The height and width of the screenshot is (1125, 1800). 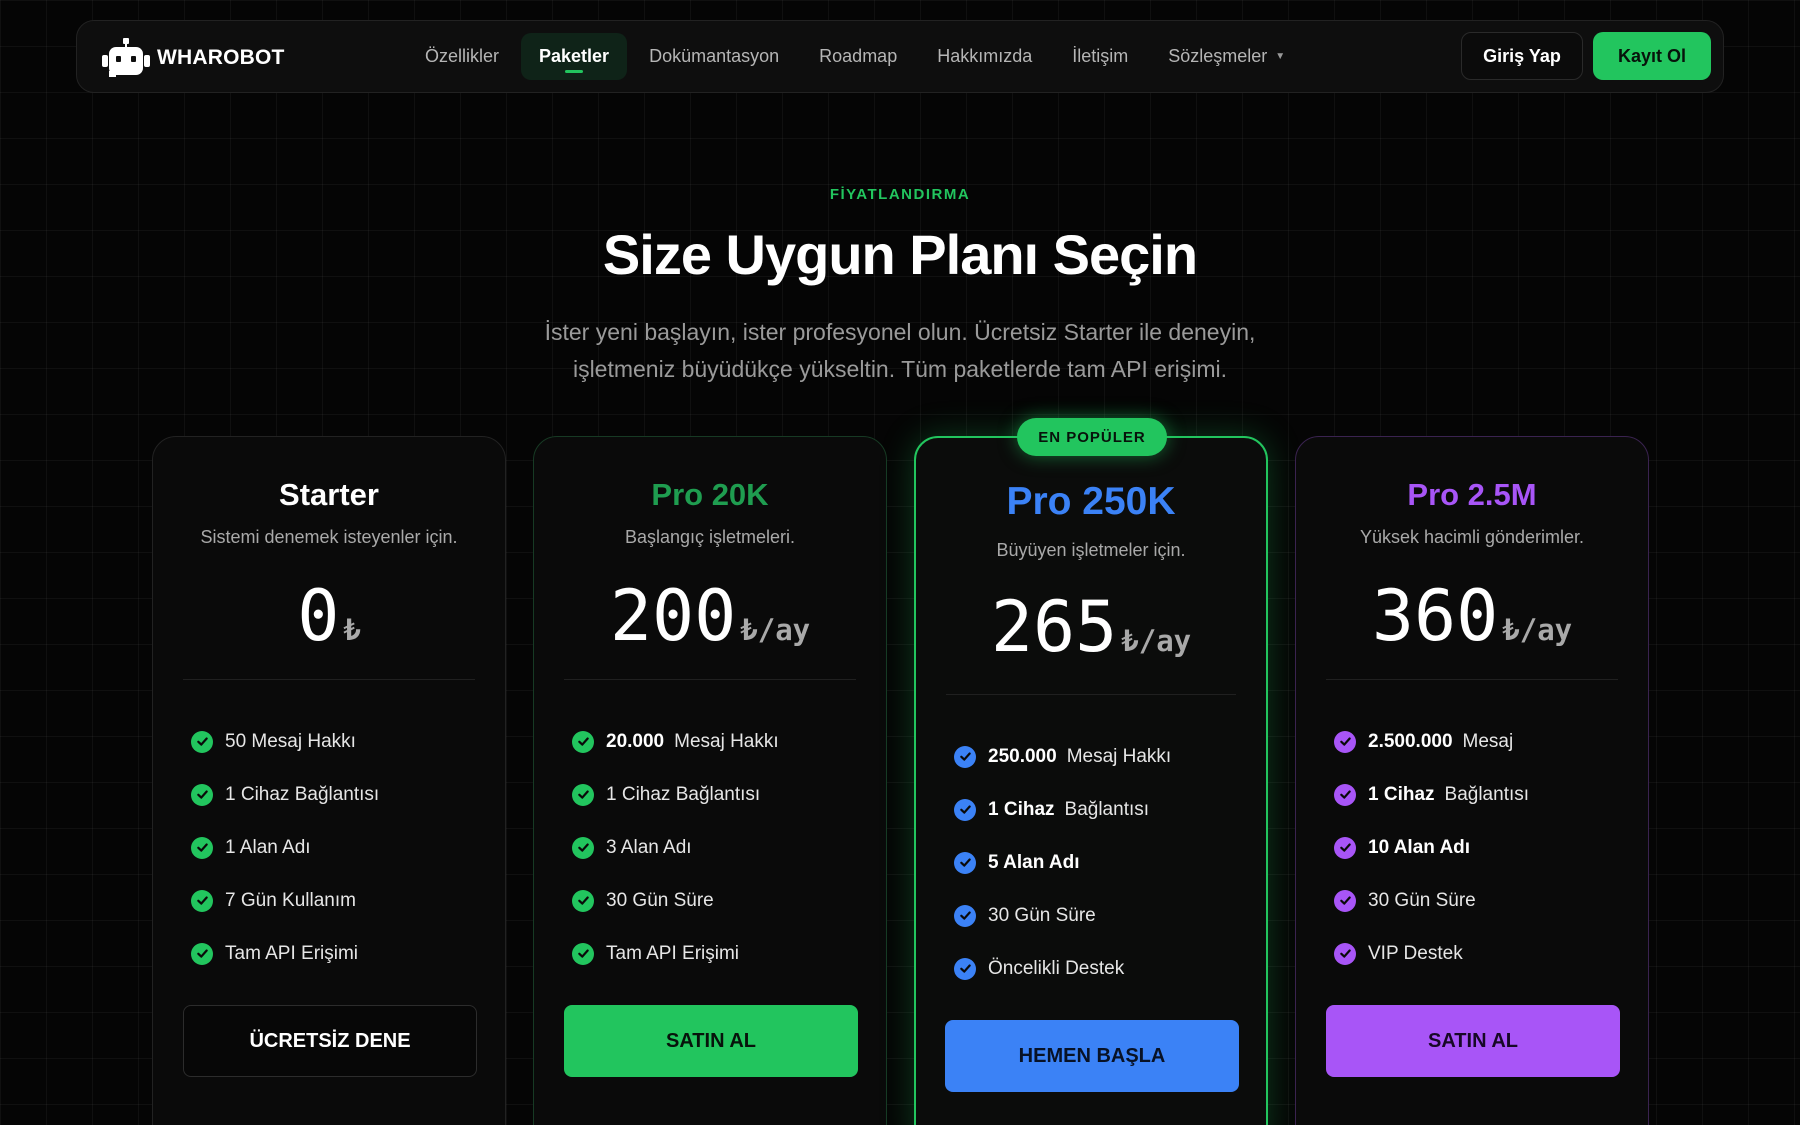 What do you see at coordinates (1410, 741) in the screenshot?
I see `feature-highlight: 2.500.000` at bounding box center [1410, 741].